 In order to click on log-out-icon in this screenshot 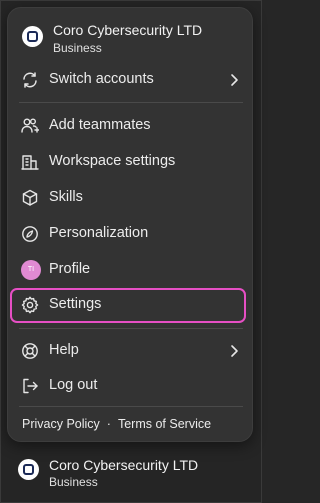, I will do `click(30, 386)`.